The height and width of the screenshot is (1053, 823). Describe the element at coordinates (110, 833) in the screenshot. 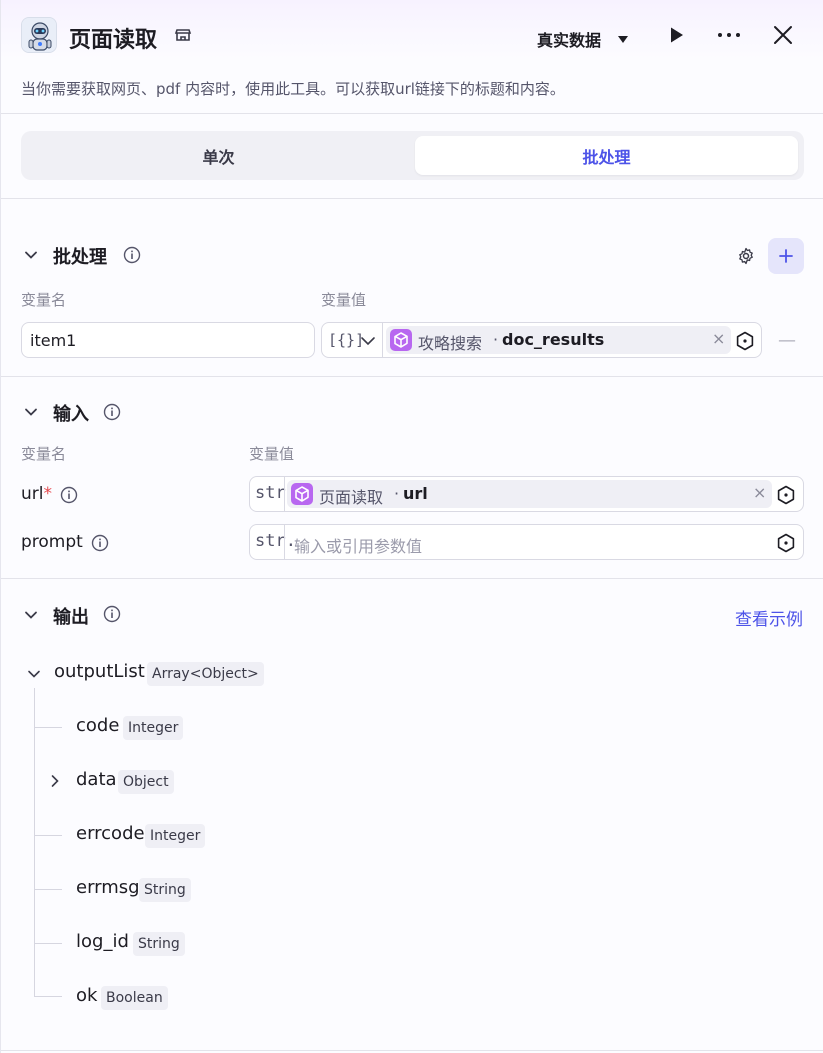

I see `field-name: errcode` at that location.